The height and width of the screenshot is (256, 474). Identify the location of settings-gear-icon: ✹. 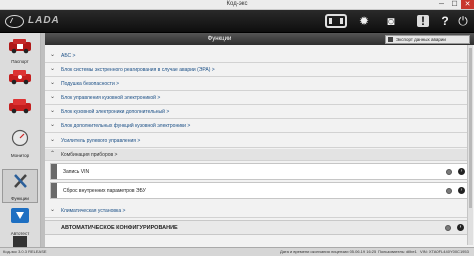
(364, 21).